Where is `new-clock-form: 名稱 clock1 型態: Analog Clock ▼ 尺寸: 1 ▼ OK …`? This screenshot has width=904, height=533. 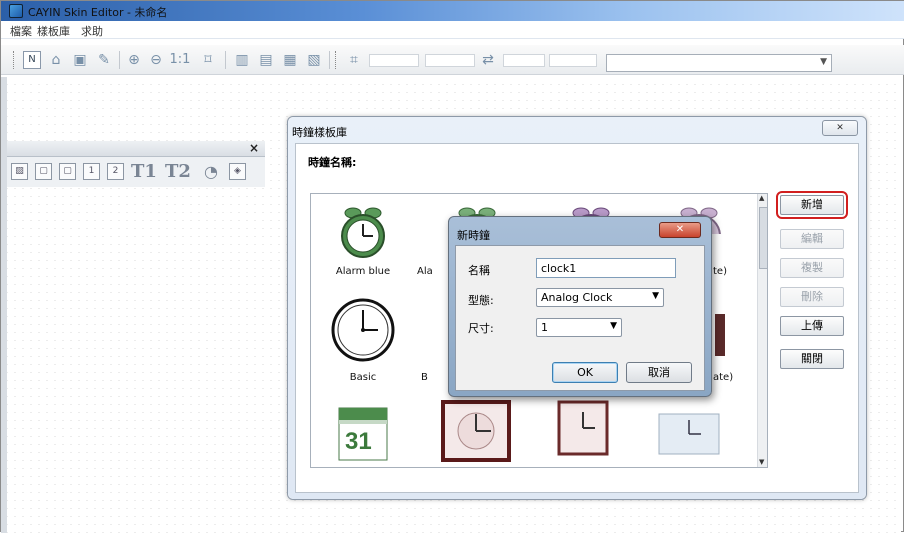 new-clock-form: 名稱 clock1 型態: Analog Clock ▼ 尺寸: 1 ▼ OK … is located at coordinates (580, 318).